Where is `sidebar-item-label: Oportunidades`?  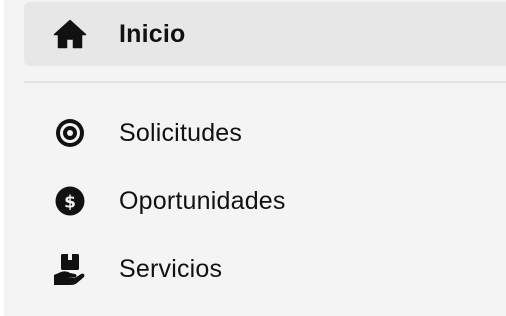
sidebar-item-label: Oportunidades is located at coordinates (202, 200).